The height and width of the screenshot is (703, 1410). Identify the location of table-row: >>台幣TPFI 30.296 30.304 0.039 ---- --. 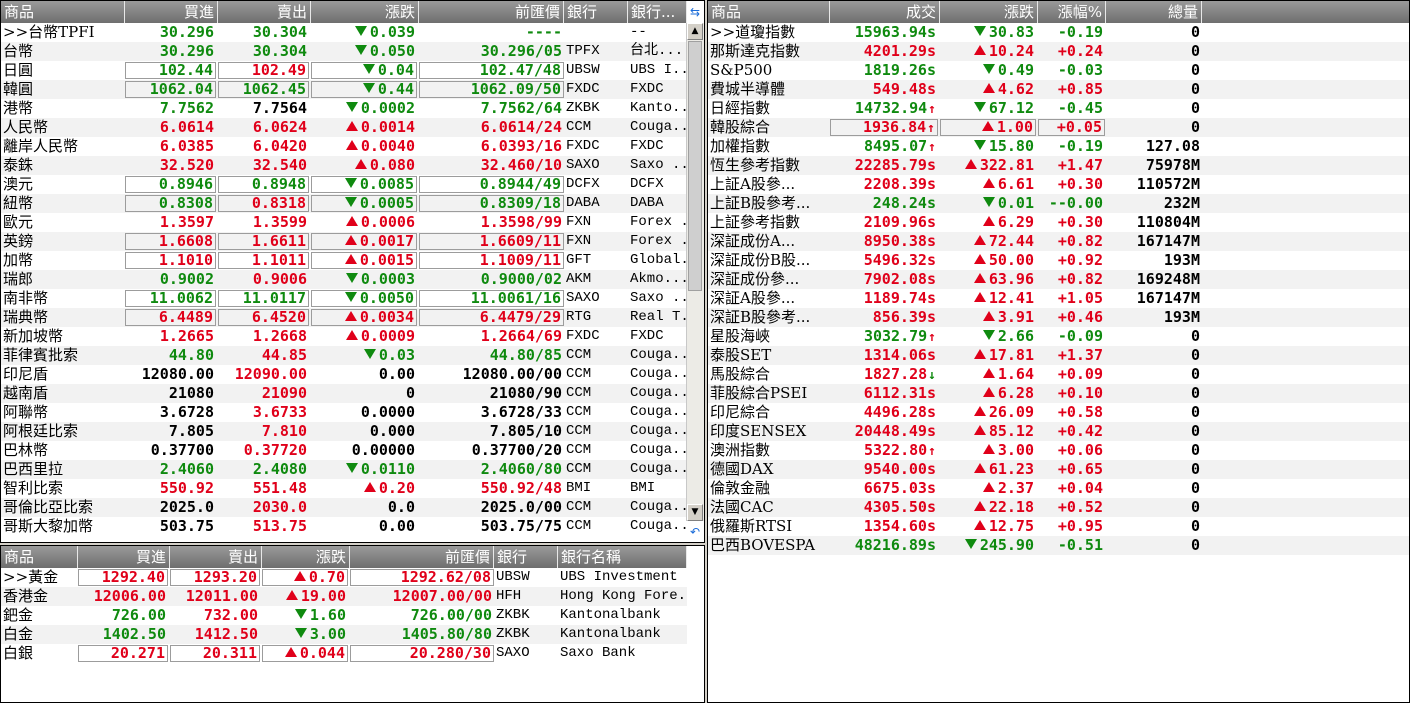
(344, 32).